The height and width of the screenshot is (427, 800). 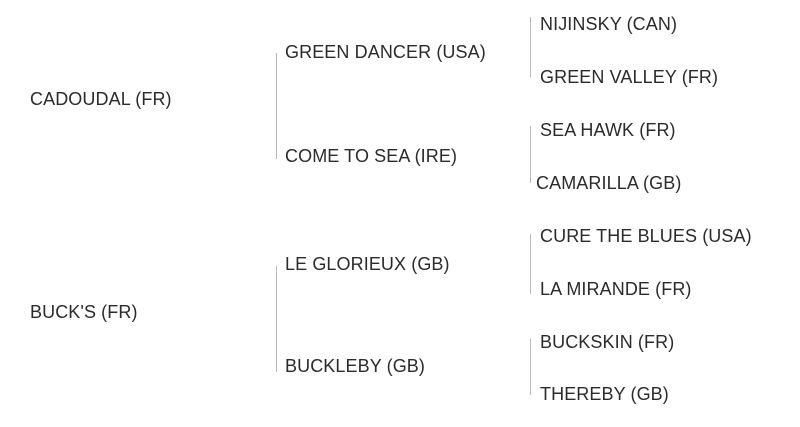 What do you see at coordinates (530, 47) in the screenshot?
I see `connector-green-dancer` at bounding box center [530, 47].